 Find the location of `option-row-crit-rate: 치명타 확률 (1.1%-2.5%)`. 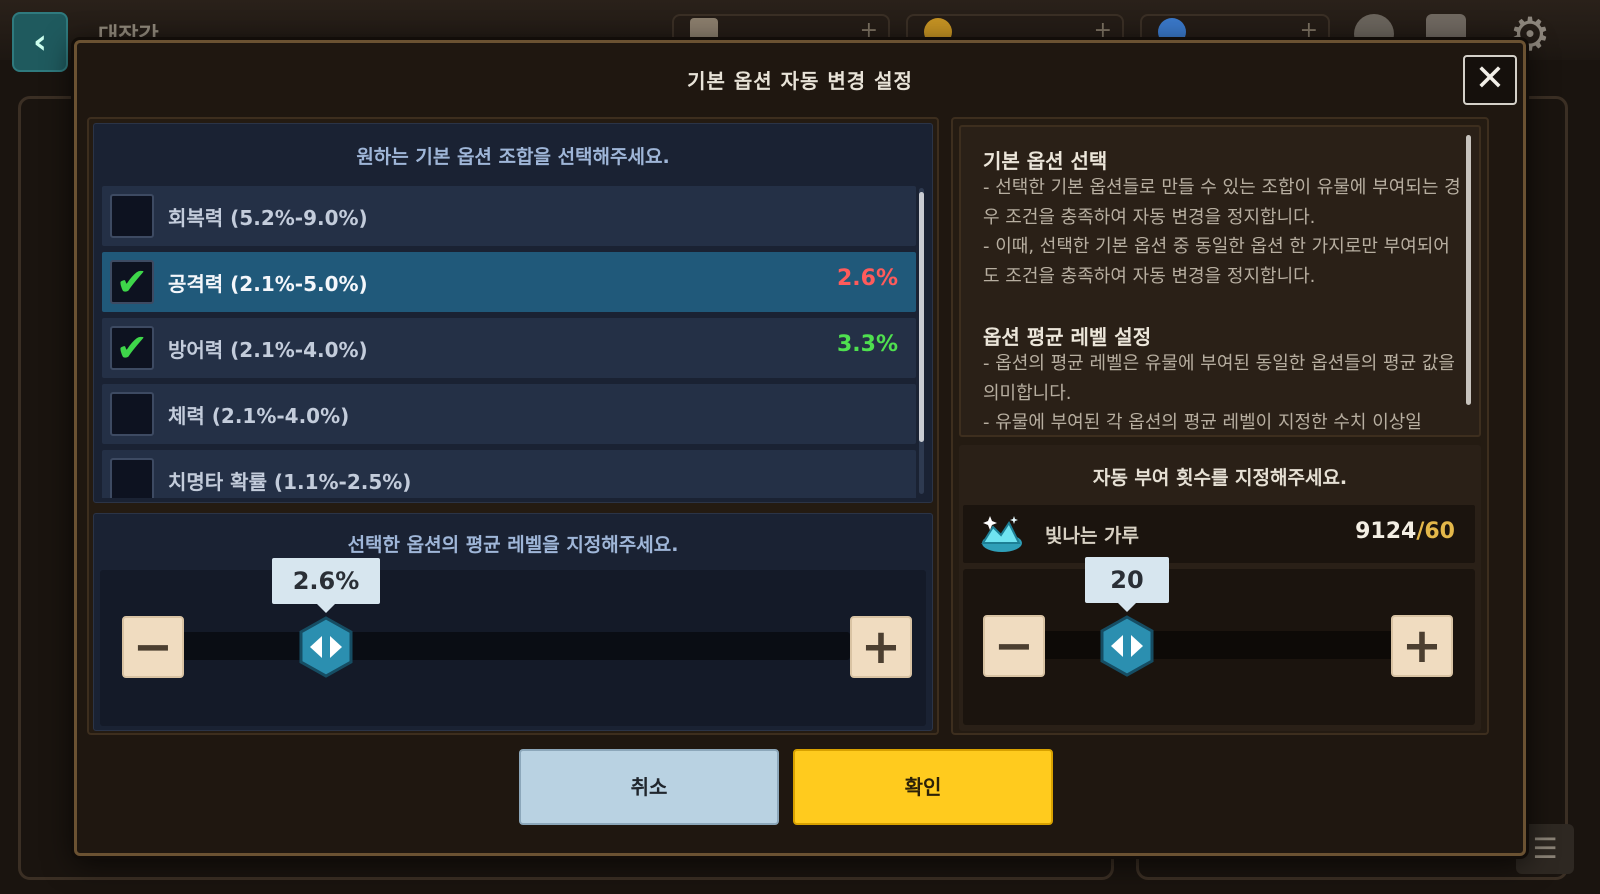

option-row-crit-rate: 치명타 확률 (1.1%-2.5%) is located at coordinates (509, 474).